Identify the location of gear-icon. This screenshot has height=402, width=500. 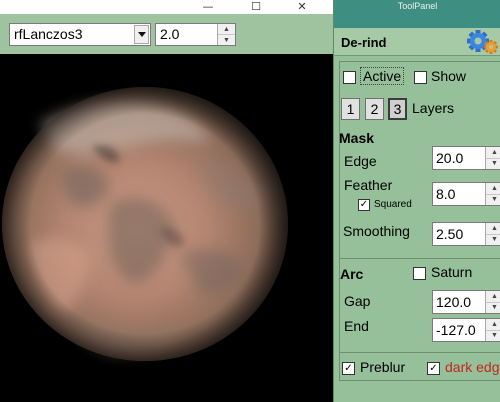
(482, 42).